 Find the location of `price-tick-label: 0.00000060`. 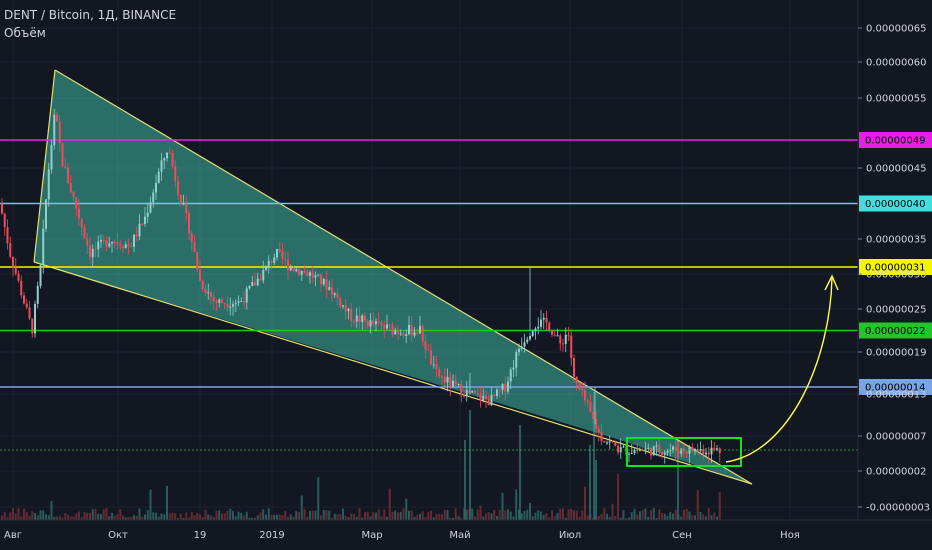

price-tick-label: 0.00000060 is located at coordinates (896, 63).